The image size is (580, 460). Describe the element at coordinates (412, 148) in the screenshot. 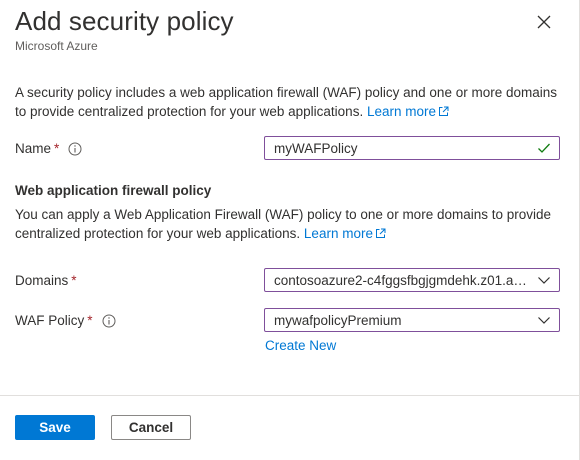

I see `name-input: myWAFPolicy` at that location.